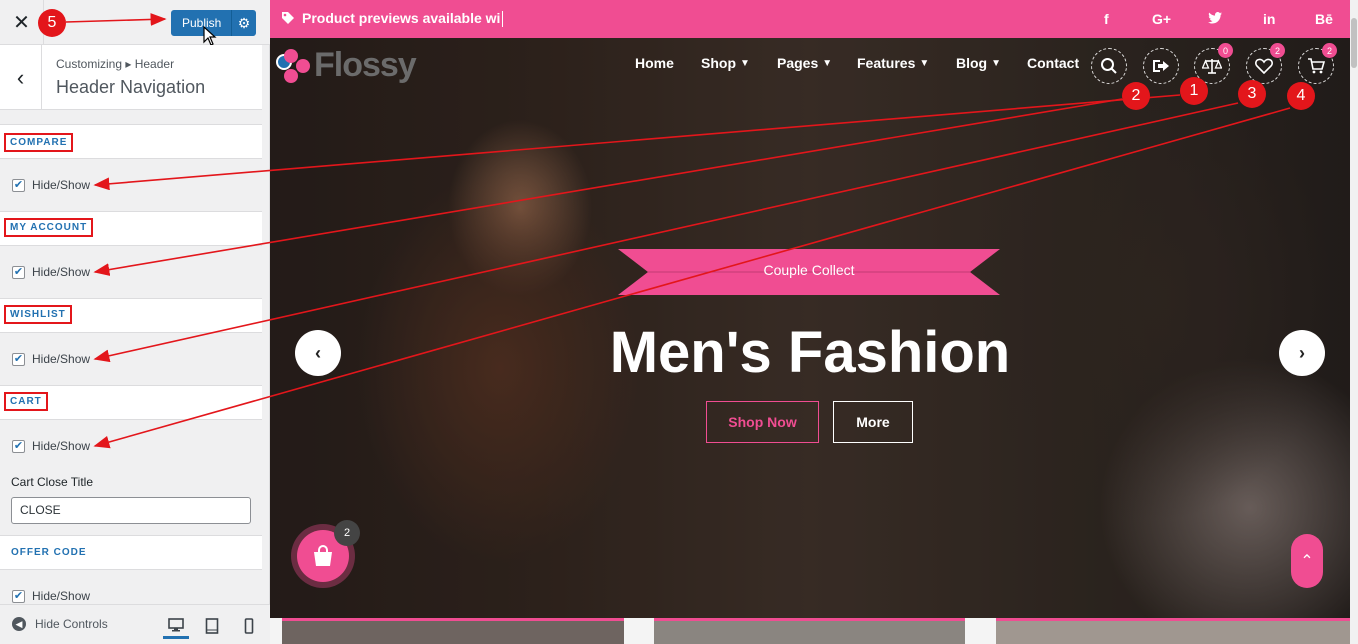  Describe the element at coordinates (243, 23) in the screenshot. I see `gear-icon: ⚙` at that location.